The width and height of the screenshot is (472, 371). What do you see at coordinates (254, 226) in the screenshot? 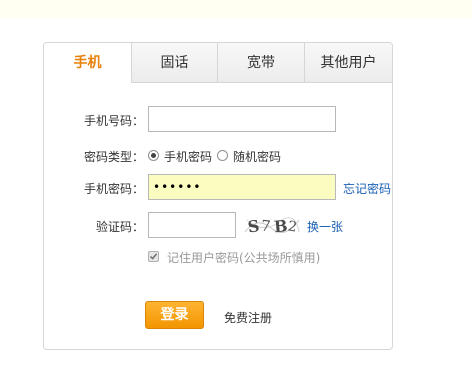
I see `svg-text: S` at bounding box center [254, 226].